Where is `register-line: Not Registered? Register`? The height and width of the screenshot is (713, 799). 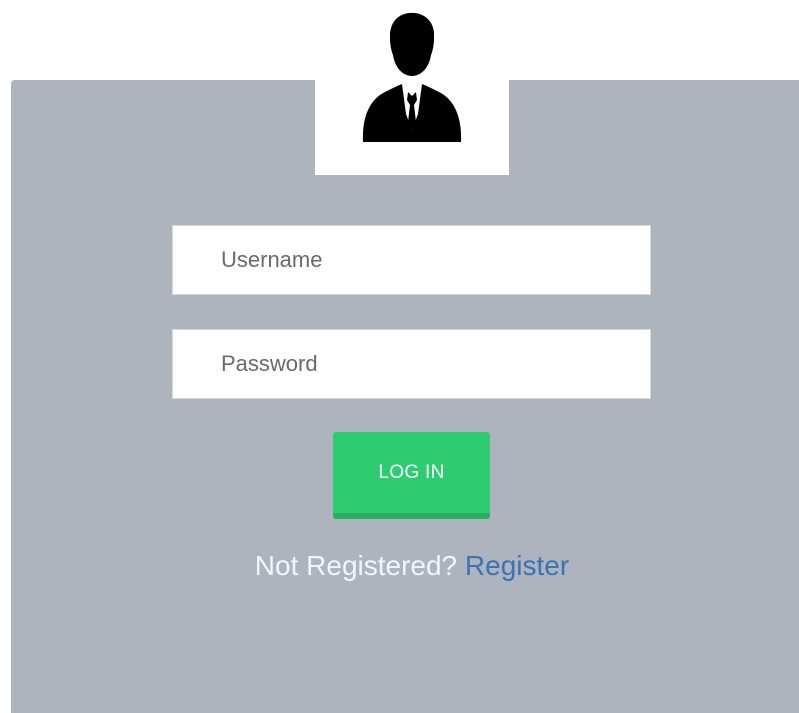
register-line: Not Registered? Register is located at coordinates (399, 566).